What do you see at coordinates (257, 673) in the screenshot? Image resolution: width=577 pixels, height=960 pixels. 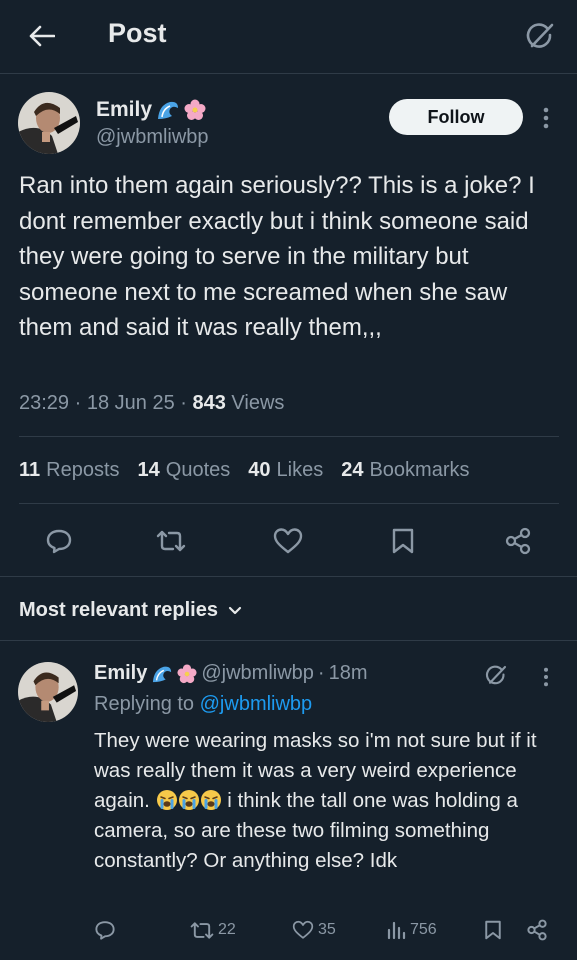 I see `reply-author-handle: @jwbmliwbp` at bounding box center [257, 673].